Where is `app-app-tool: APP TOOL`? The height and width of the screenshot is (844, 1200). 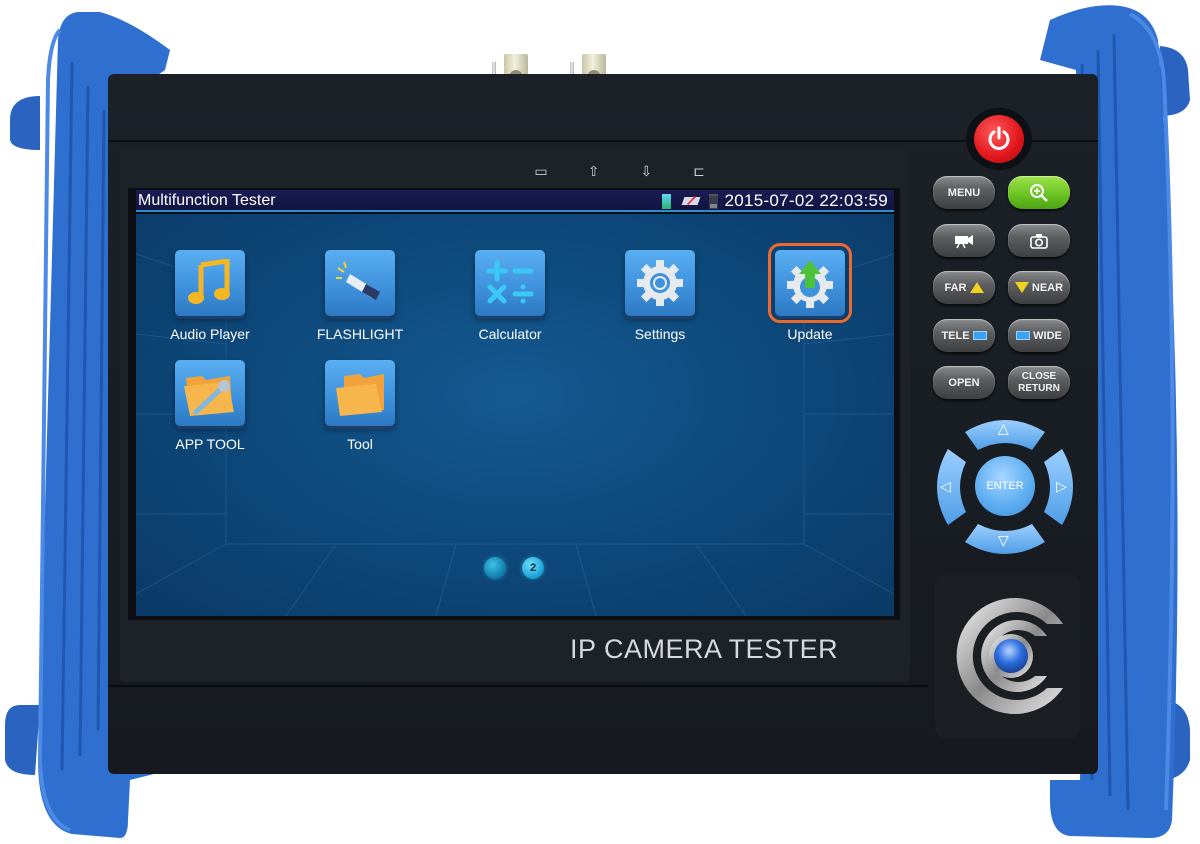
app-app-tool: APP TOOL is located at coordinates (210, 410).